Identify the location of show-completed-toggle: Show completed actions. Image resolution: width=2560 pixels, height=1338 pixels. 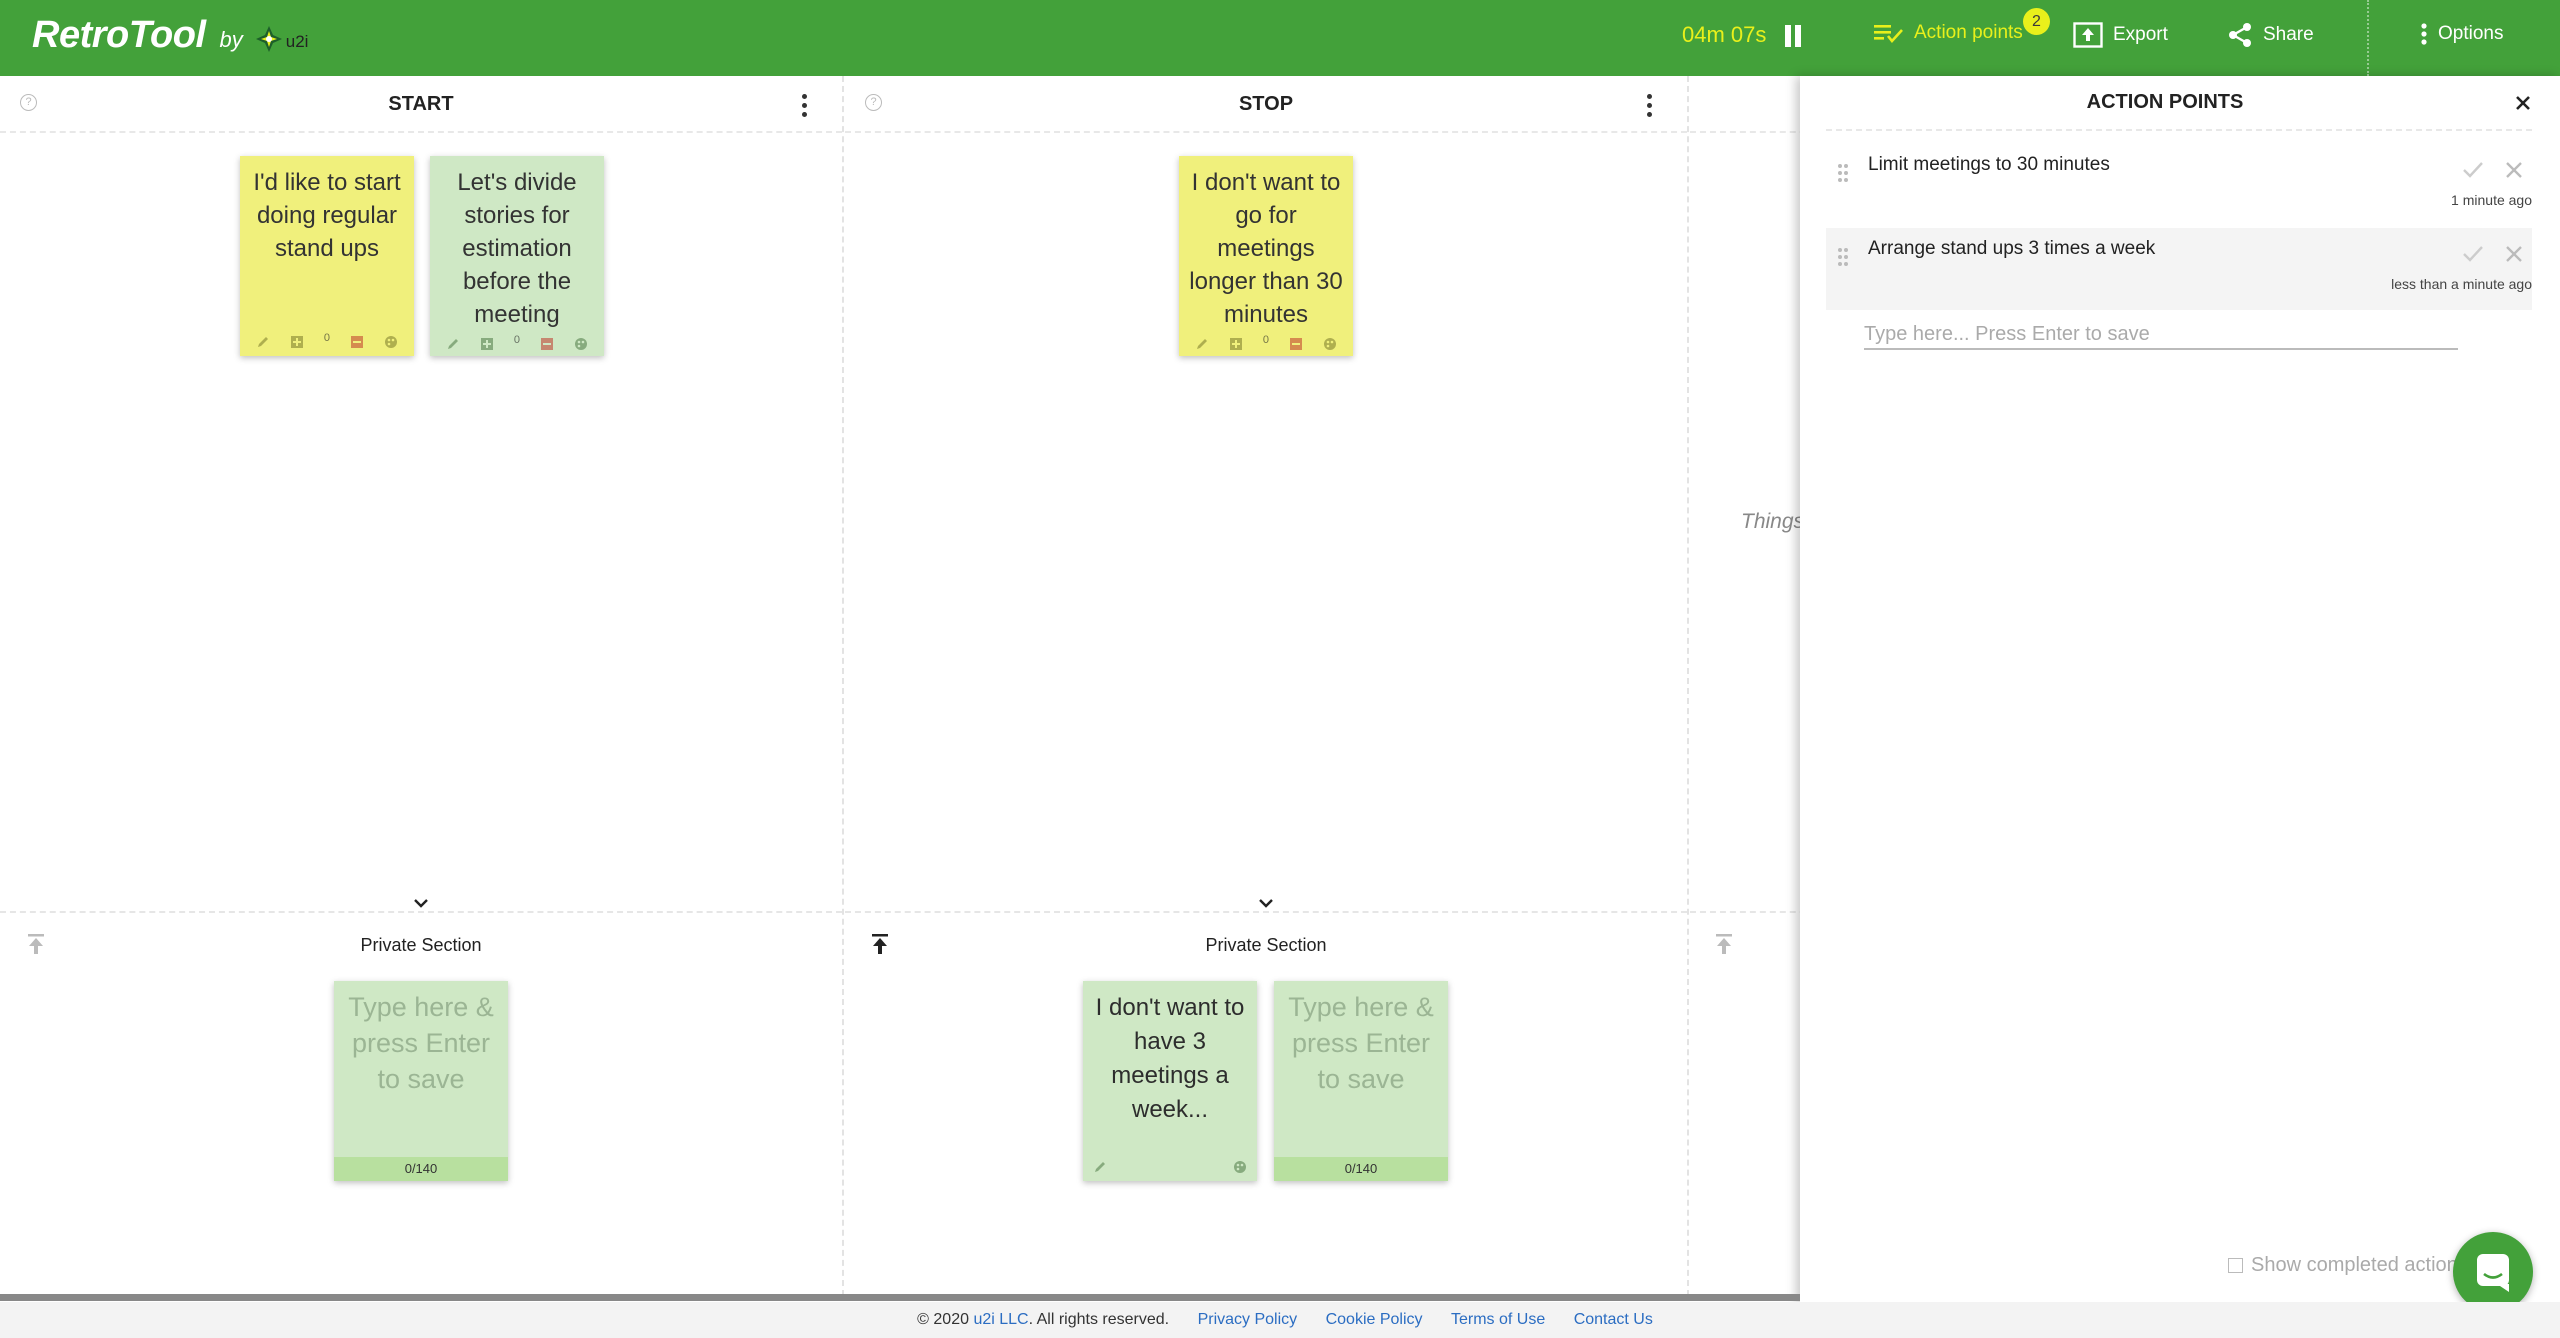
(2353, 1265).